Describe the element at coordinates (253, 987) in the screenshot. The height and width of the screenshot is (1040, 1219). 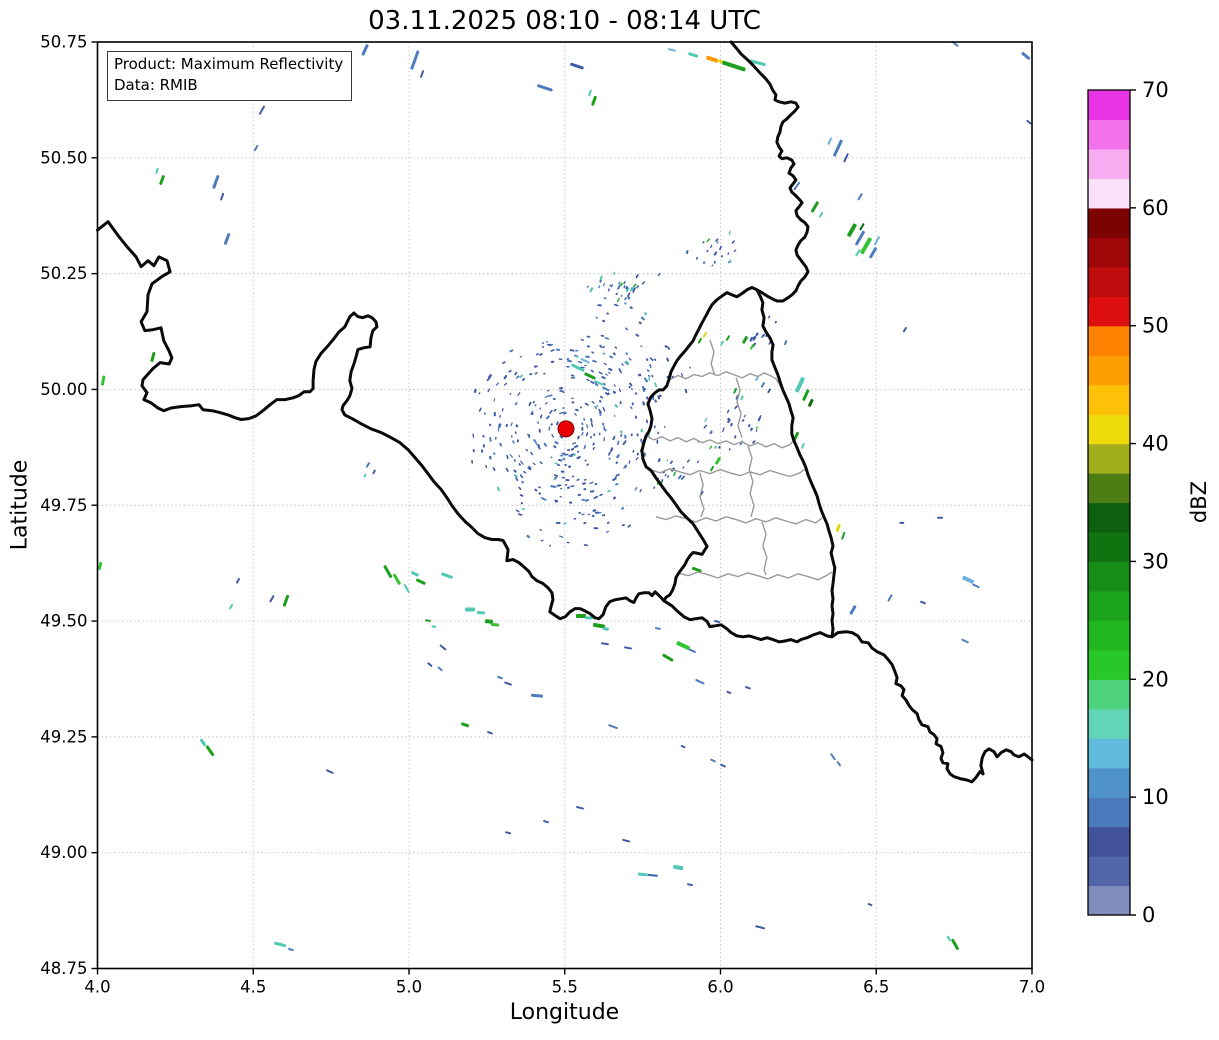
I see `x-tick-label: 4.5` at that location.